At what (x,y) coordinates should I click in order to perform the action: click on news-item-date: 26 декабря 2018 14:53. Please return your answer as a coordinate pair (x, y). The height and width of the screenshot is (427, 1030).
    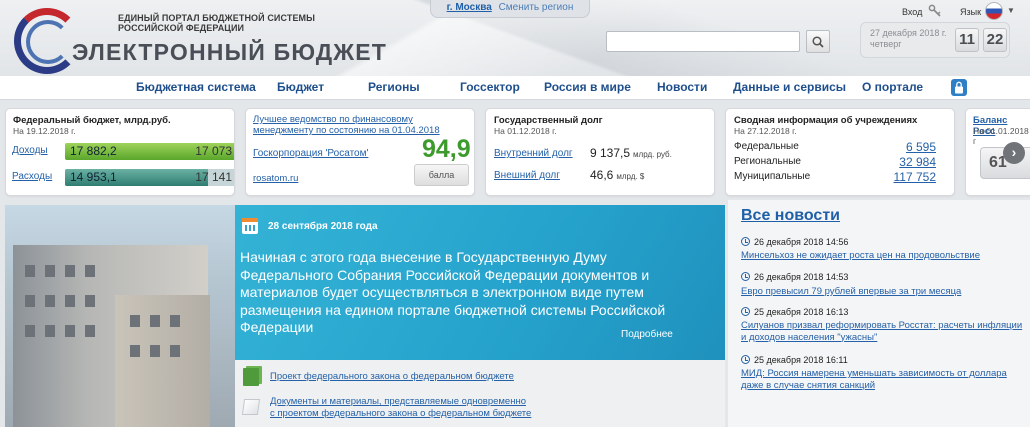
    Looking at the image, I should click on (801, 277).